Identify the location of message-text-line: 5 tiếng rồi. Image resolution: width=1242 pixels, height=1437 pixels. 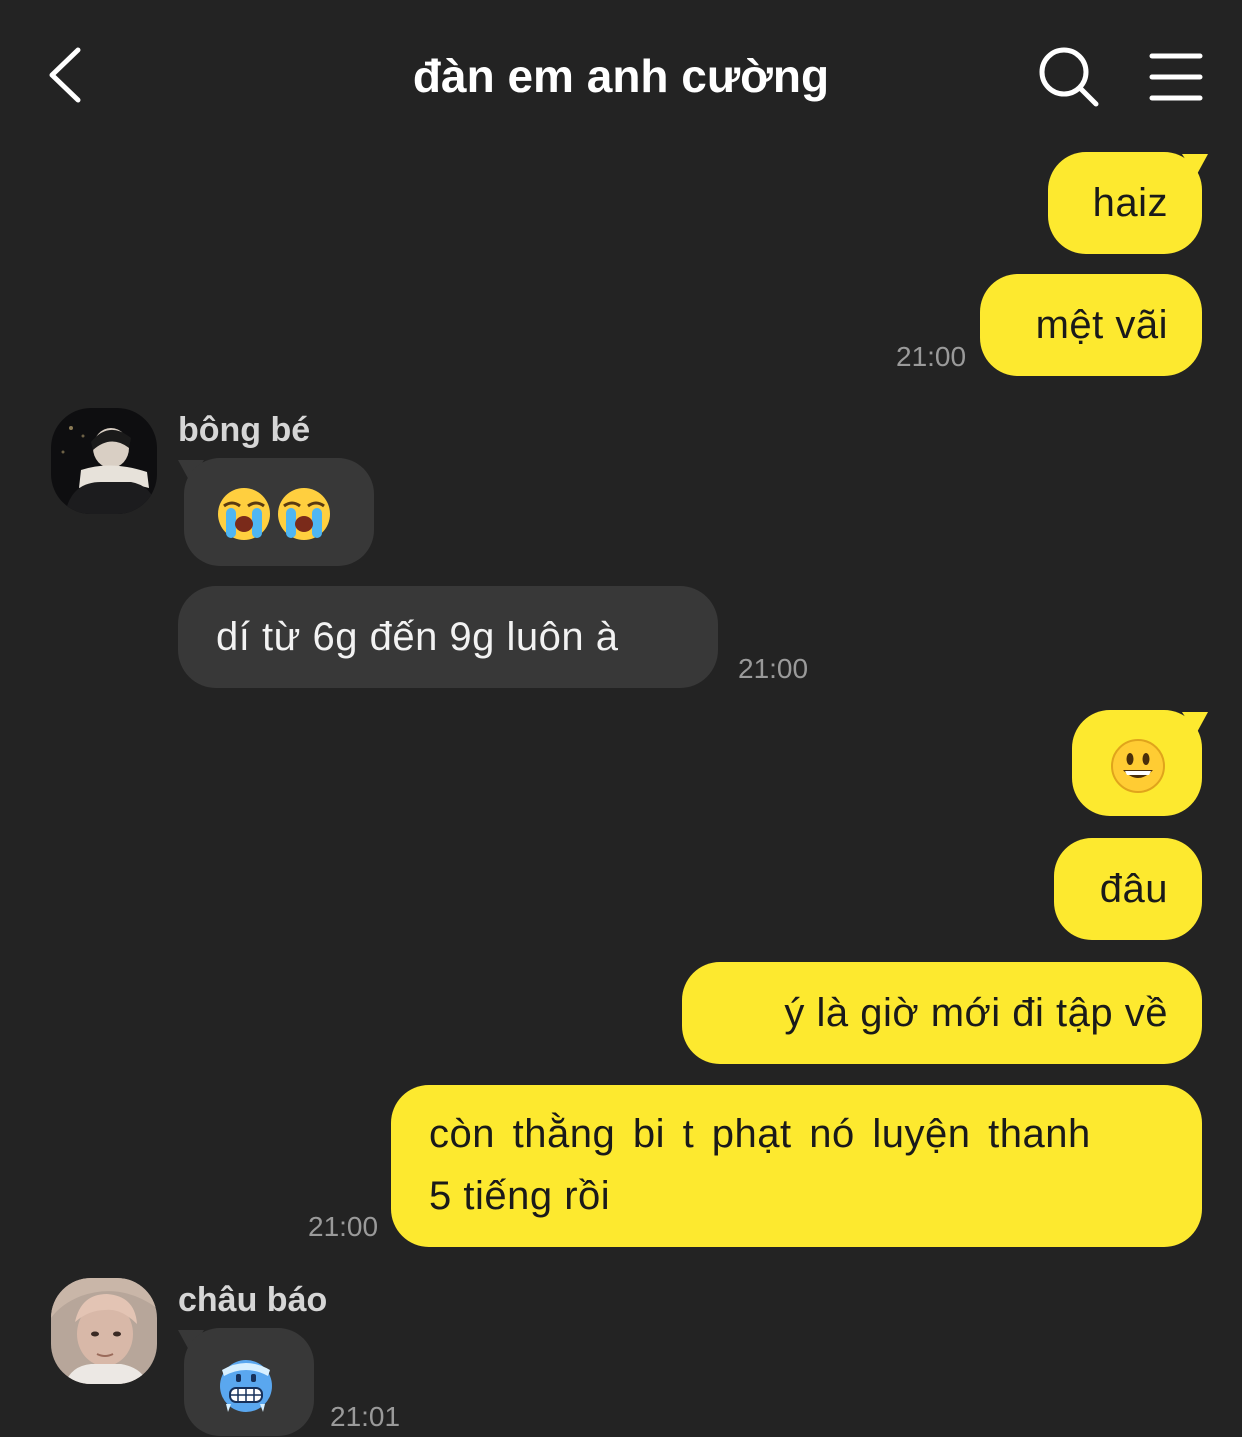
(520, 1196).